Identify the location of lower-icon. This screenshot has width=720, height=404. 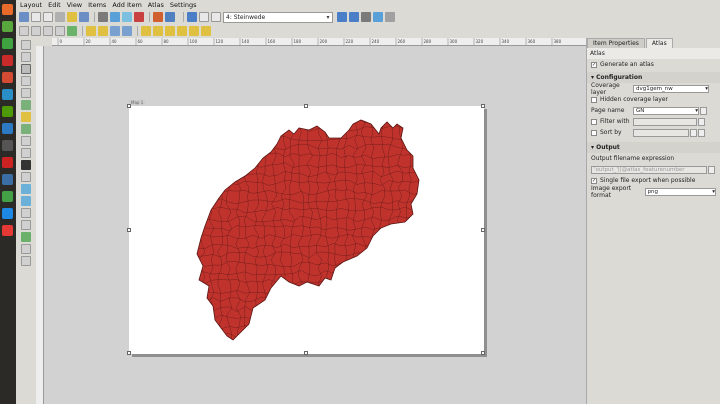
(158, 31).